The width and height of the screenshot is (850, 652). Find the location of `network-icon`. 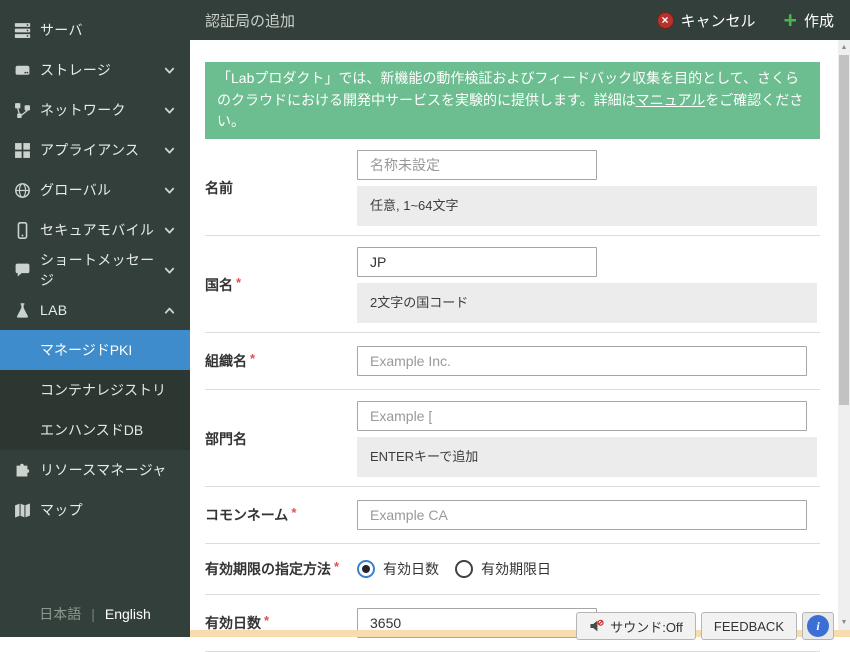

network-icon is located at coordinates (22, 110).